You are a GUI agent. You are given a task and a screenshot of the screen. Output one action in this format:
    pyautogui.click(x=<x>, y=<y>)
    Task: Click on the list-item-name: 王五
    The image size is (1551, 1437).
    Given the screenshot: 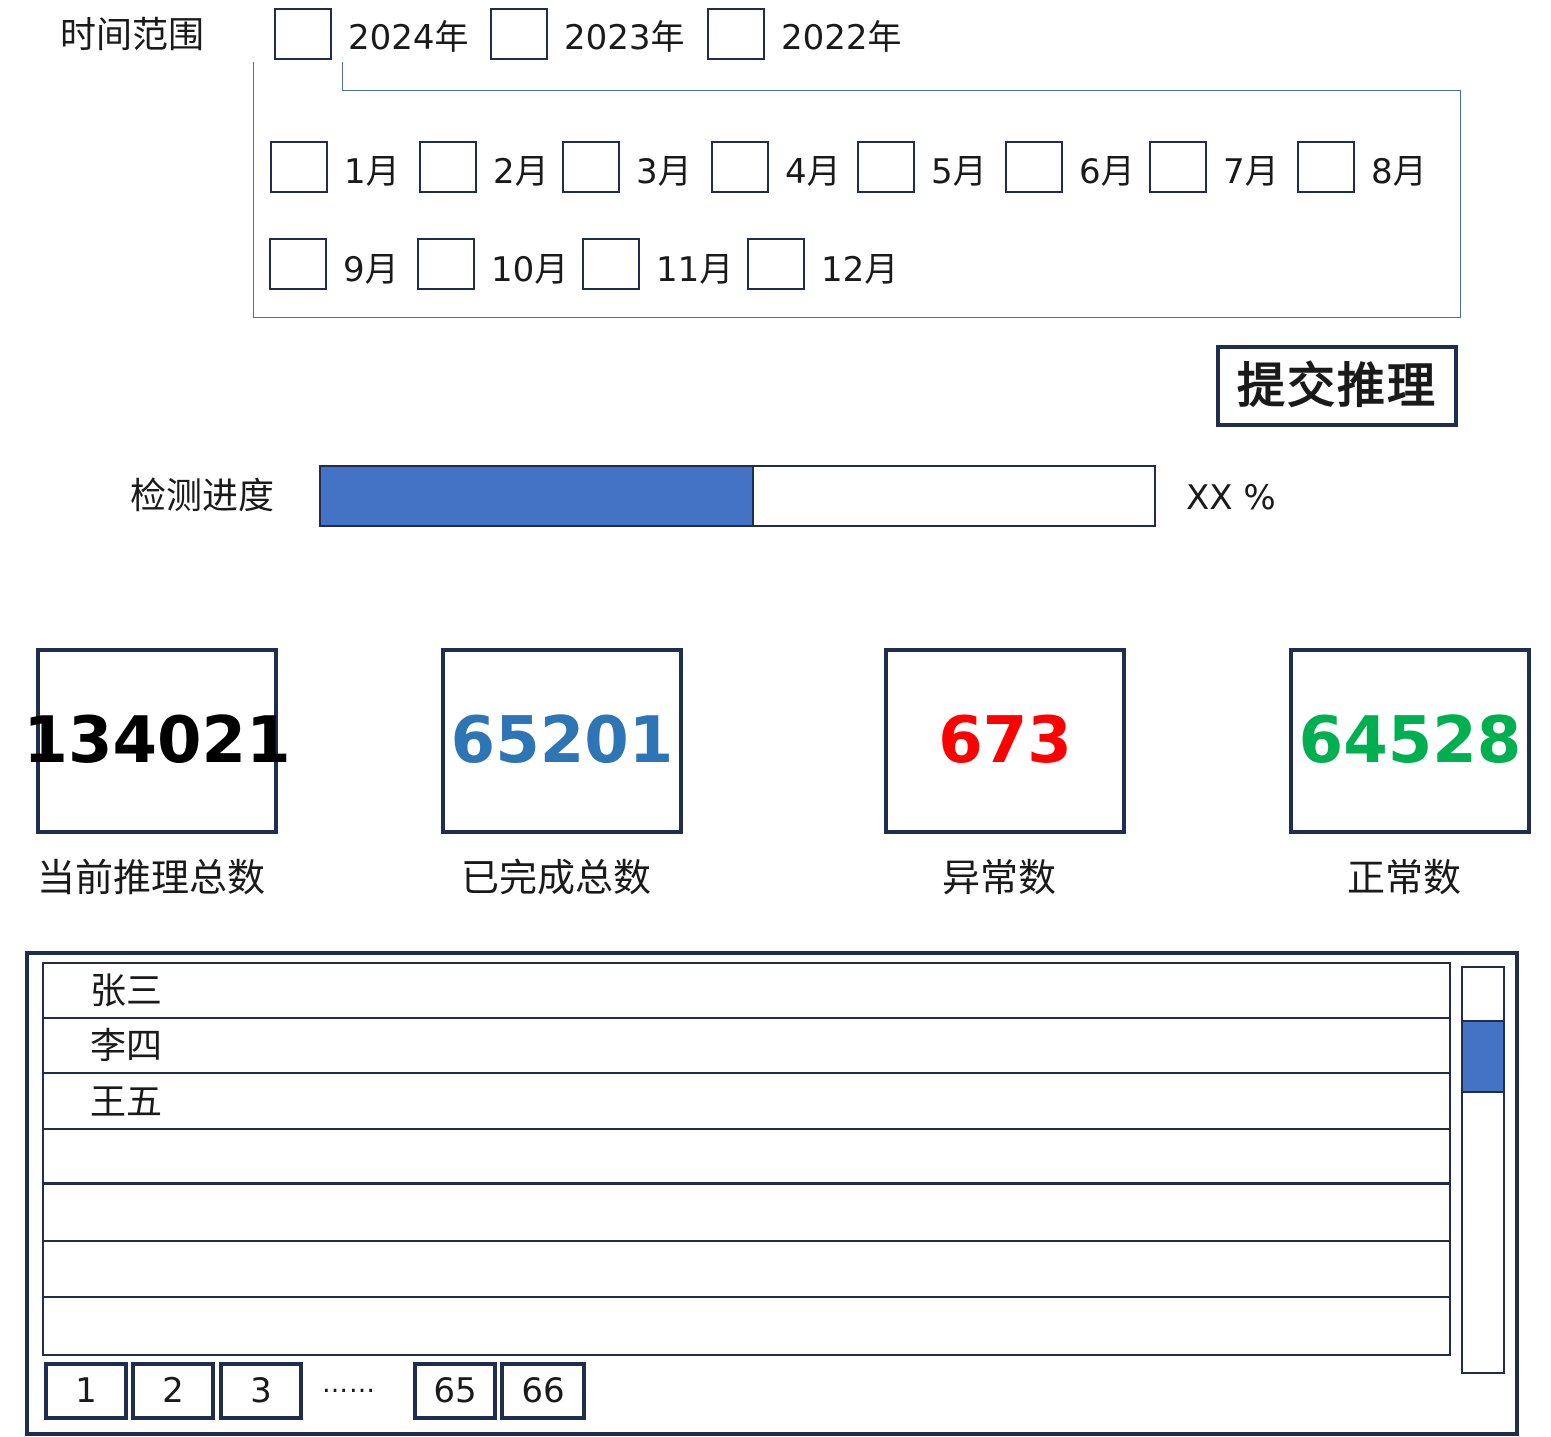 What is the action you would take?
    pyautogui.click(x=126, y=1102)
    